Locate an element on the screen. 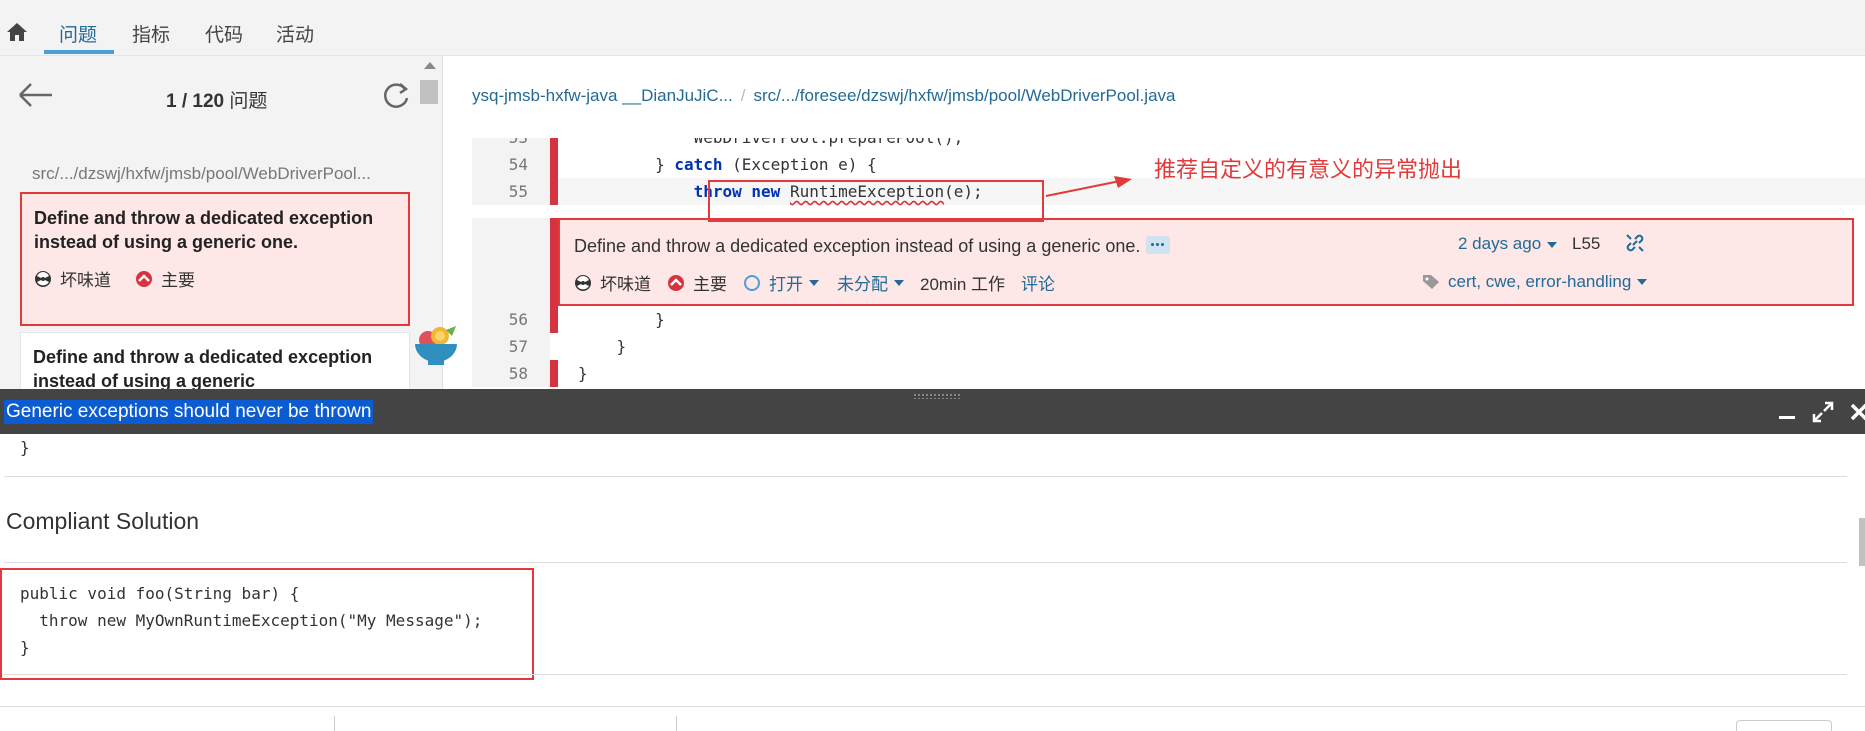 The image size is (1865, 731). expand-icon is located at coordinates (1823, 412).